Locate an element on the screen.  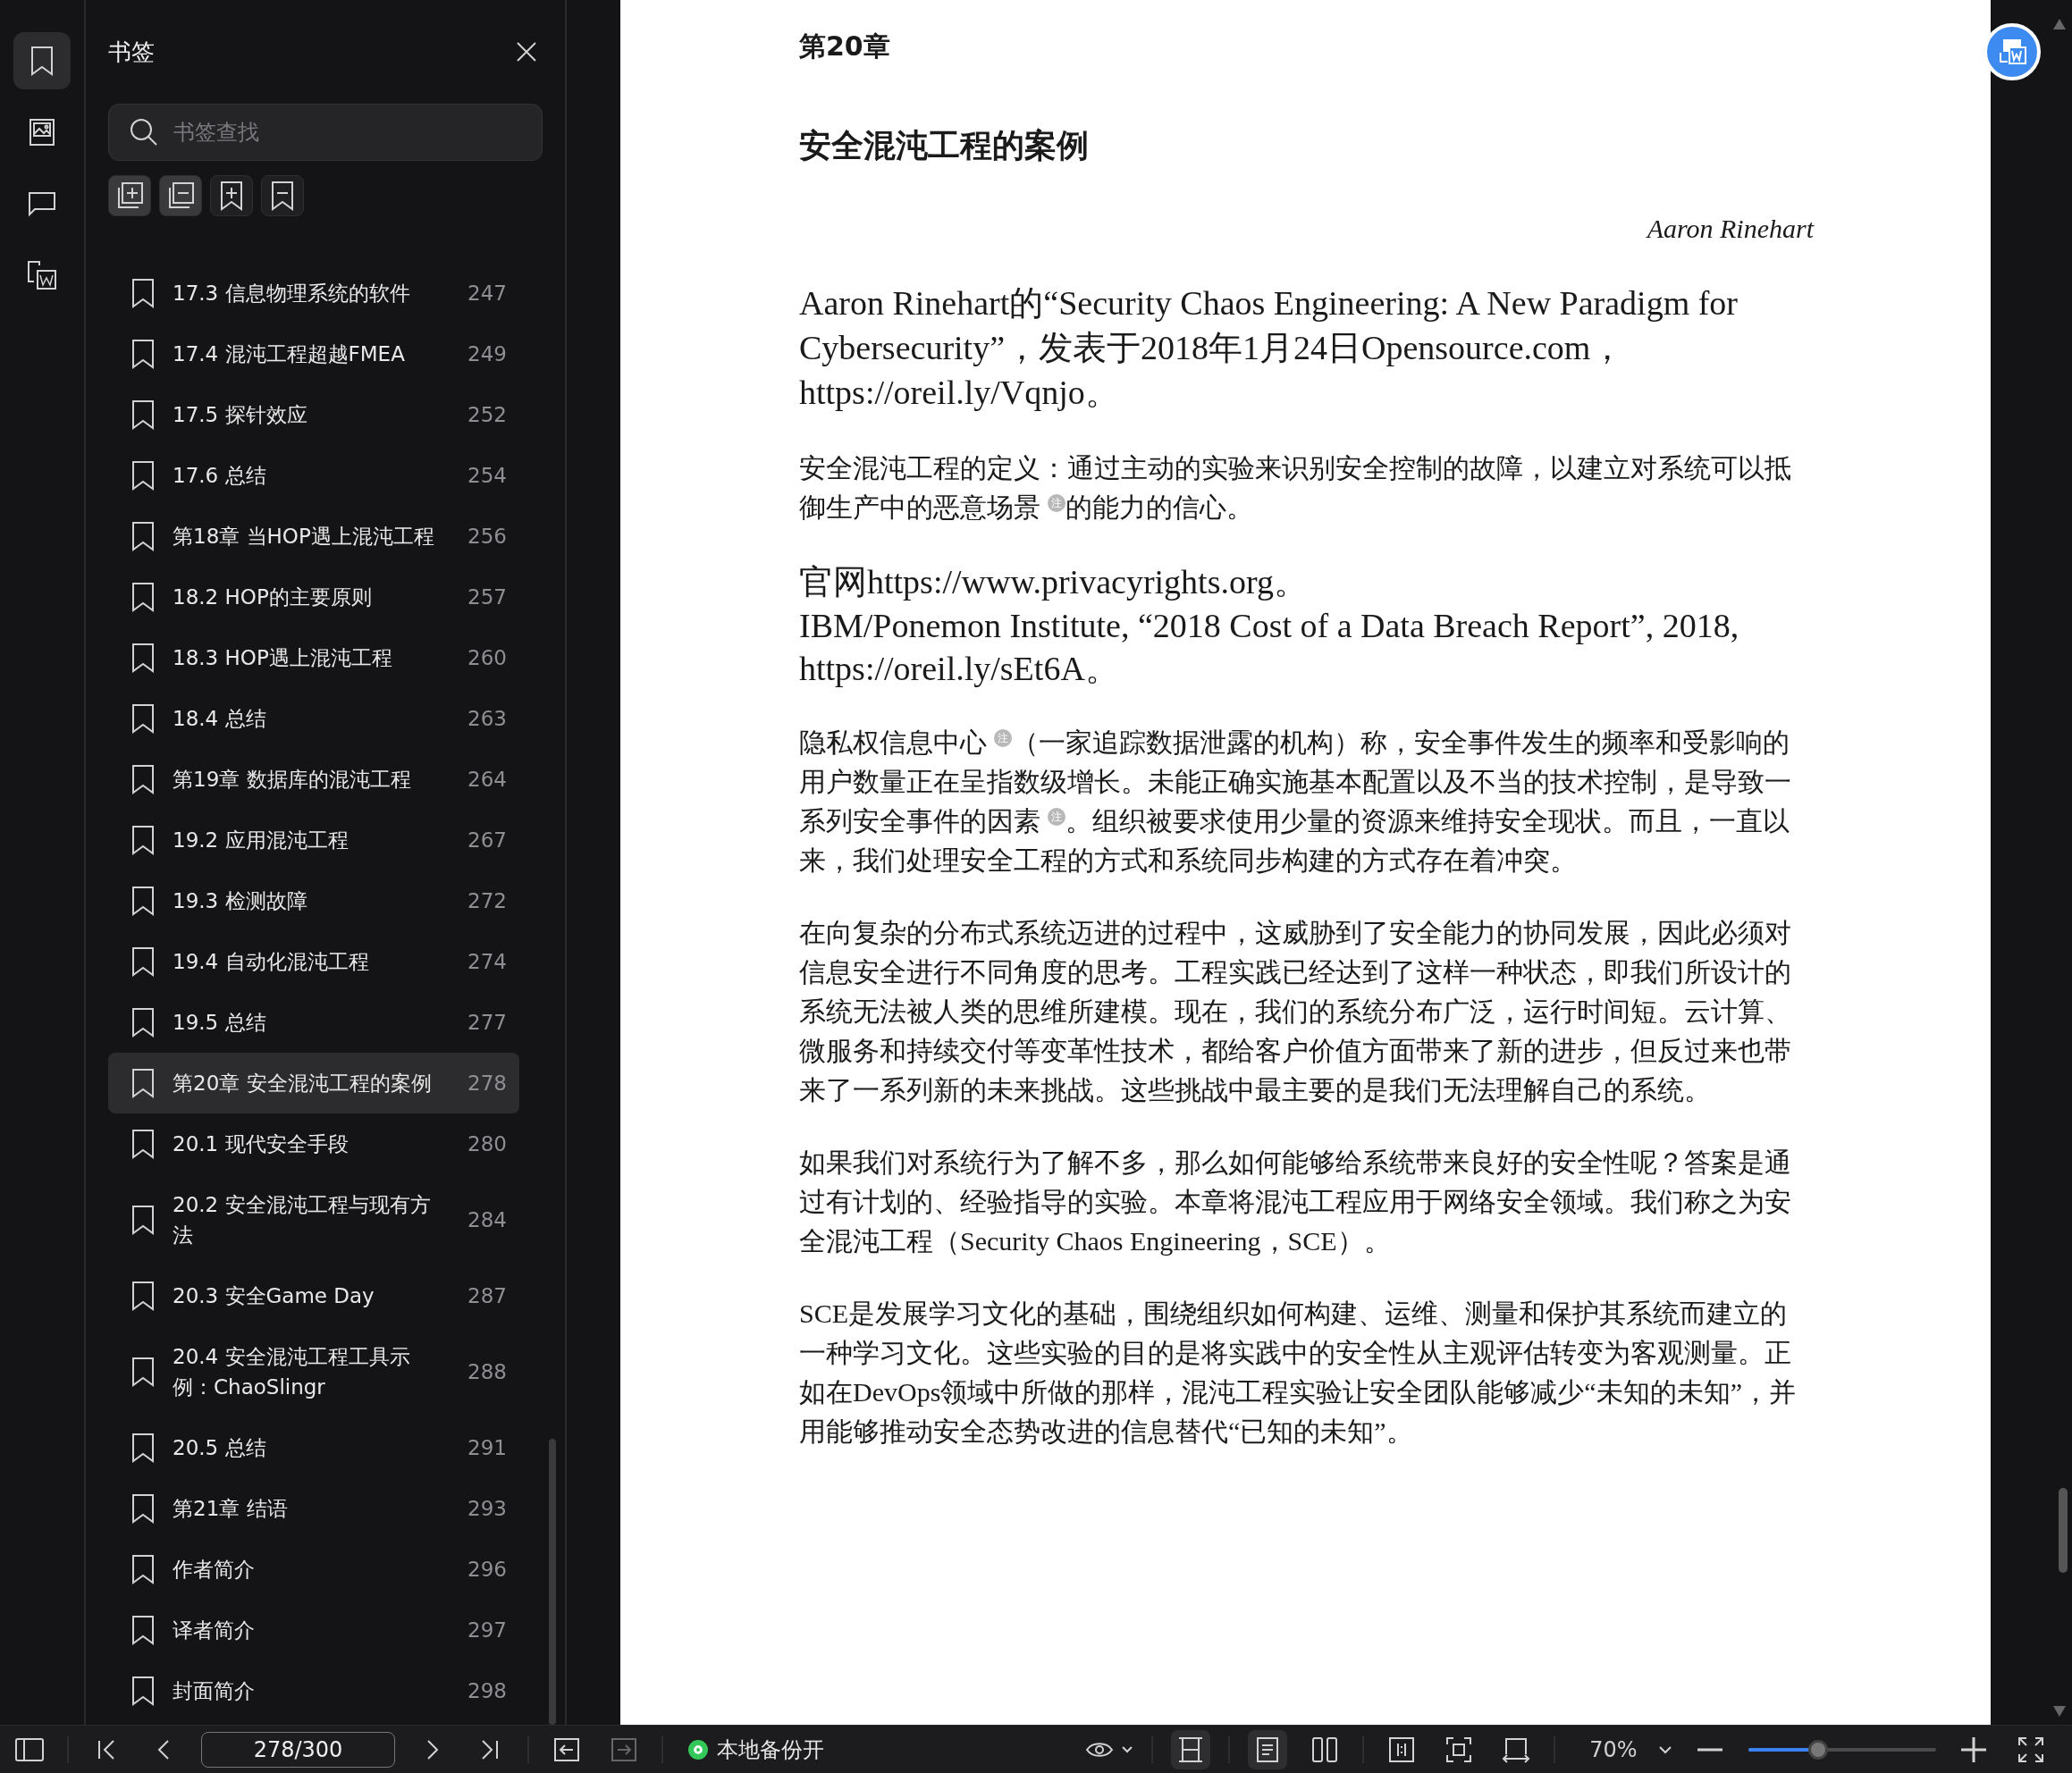
page-number-field: 278/300 is located at coordinates (298, 1749).